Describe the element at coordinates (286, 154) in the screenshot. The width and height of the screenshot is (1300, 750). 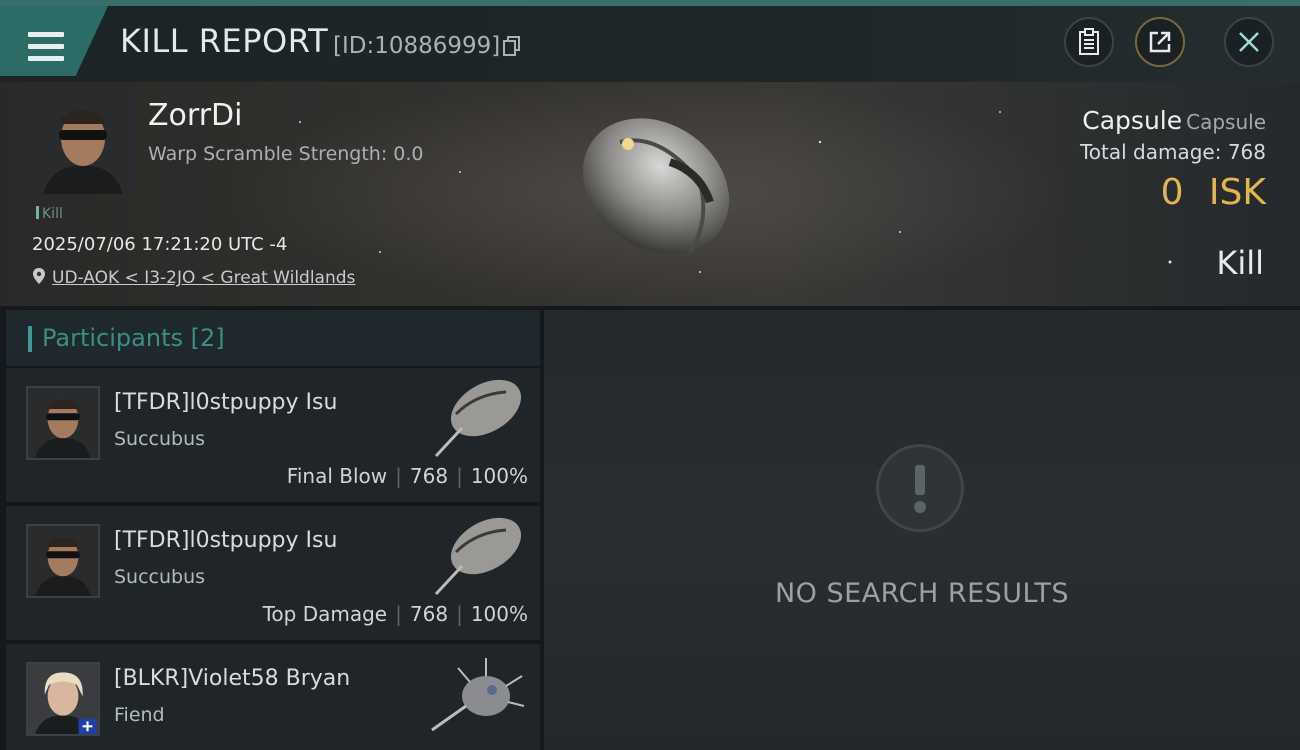
I see `warp-scramble-strength: Warp Scramble Strength: 0.0` at that location.